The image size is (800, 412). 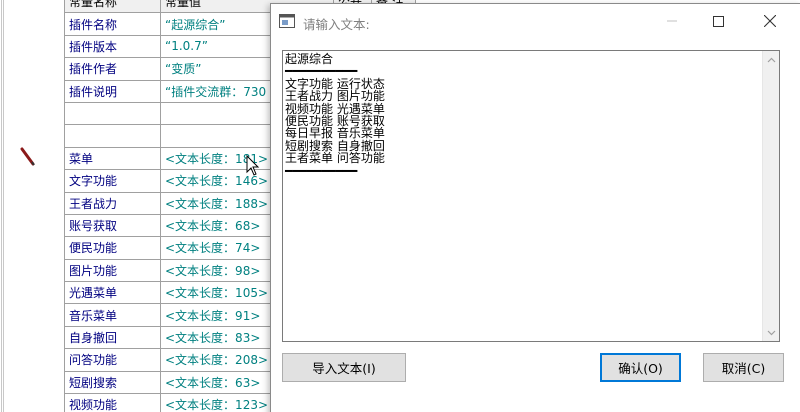 What do you see at coordinates (112, 24) in the screenshot?
I see `const-name-cell: 插件名称` at bounding box center [112, 24].